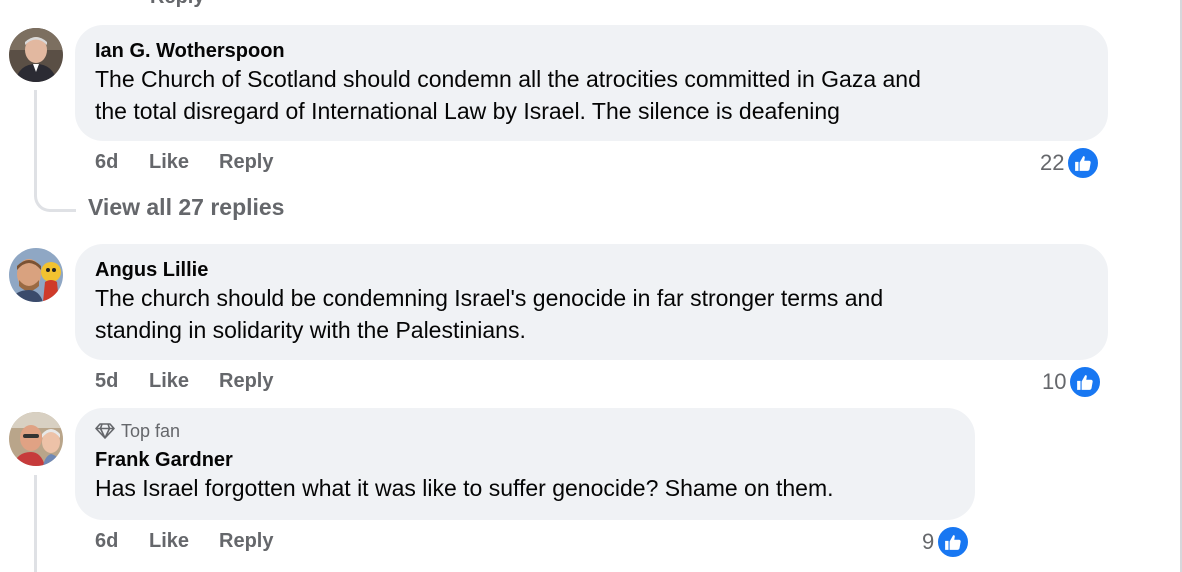 The width and height of the screenshot is (1182, 572). I want to click on reaction-count: 9, so click(928, 541).